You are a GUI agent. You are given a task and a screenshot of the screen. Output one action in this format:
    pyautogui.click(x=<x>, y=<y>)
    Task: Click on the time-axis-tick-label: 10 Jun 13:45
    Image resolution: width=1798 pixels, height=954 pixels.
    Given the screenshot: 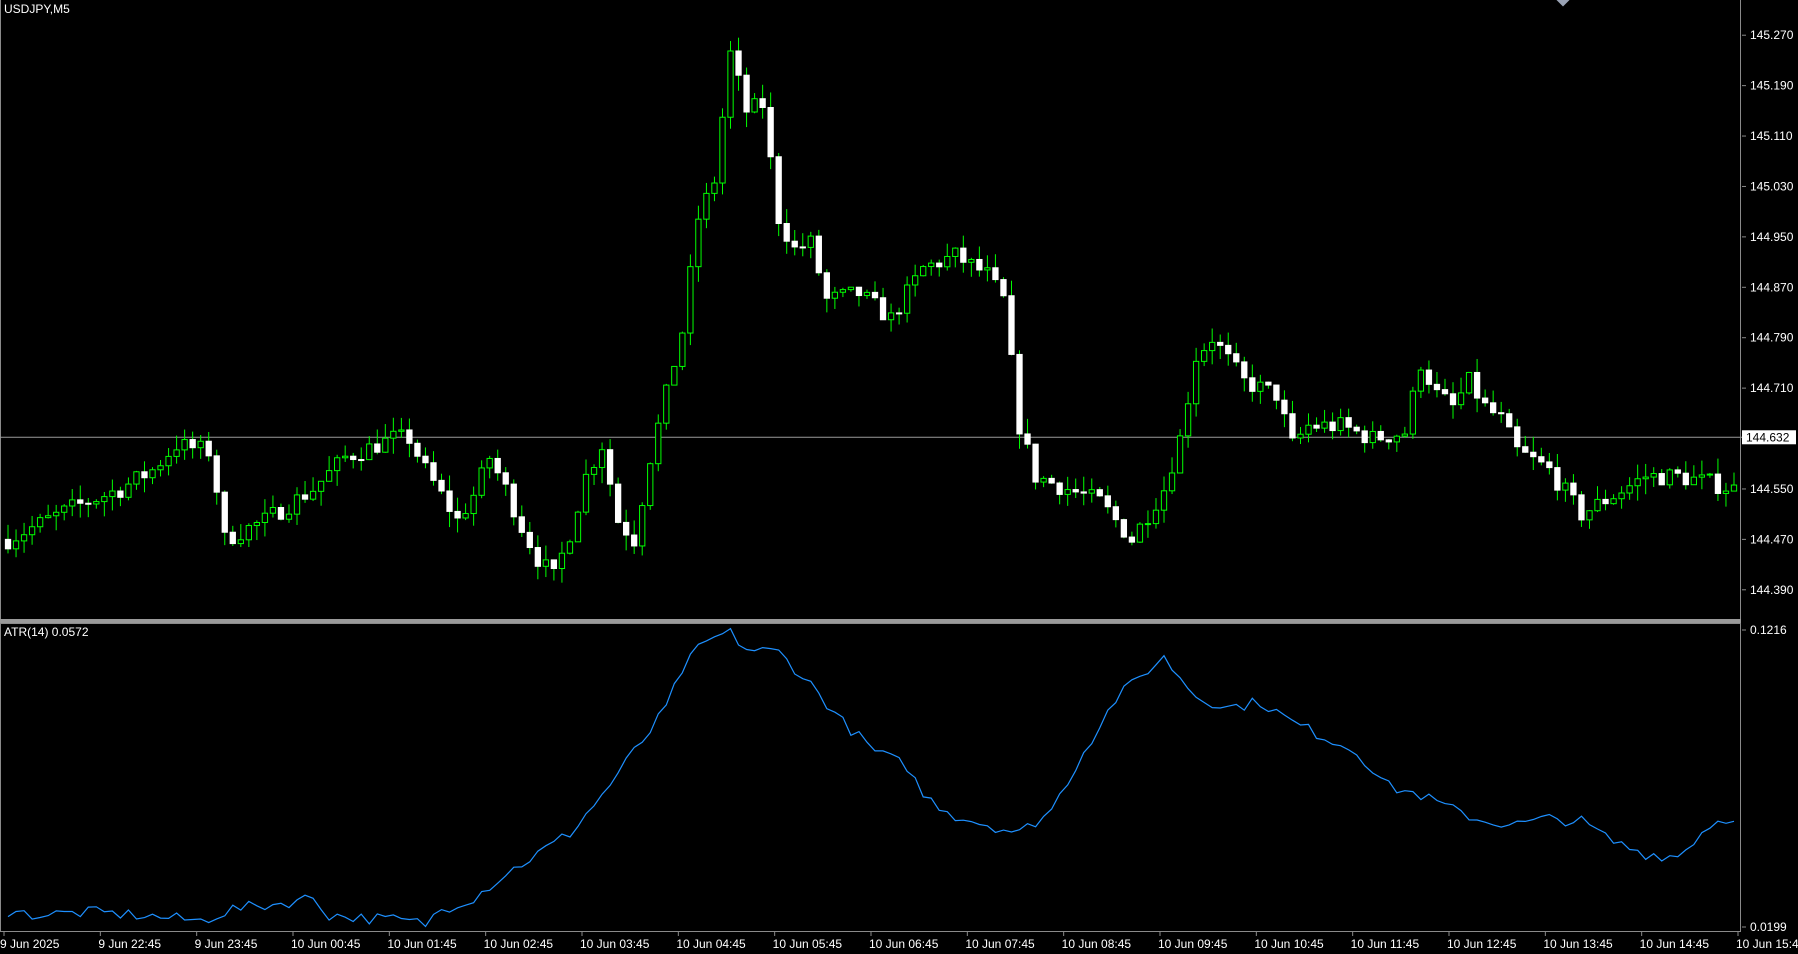 What is the action you would take?
    pyautogui.click(x=1578, y=944)
    